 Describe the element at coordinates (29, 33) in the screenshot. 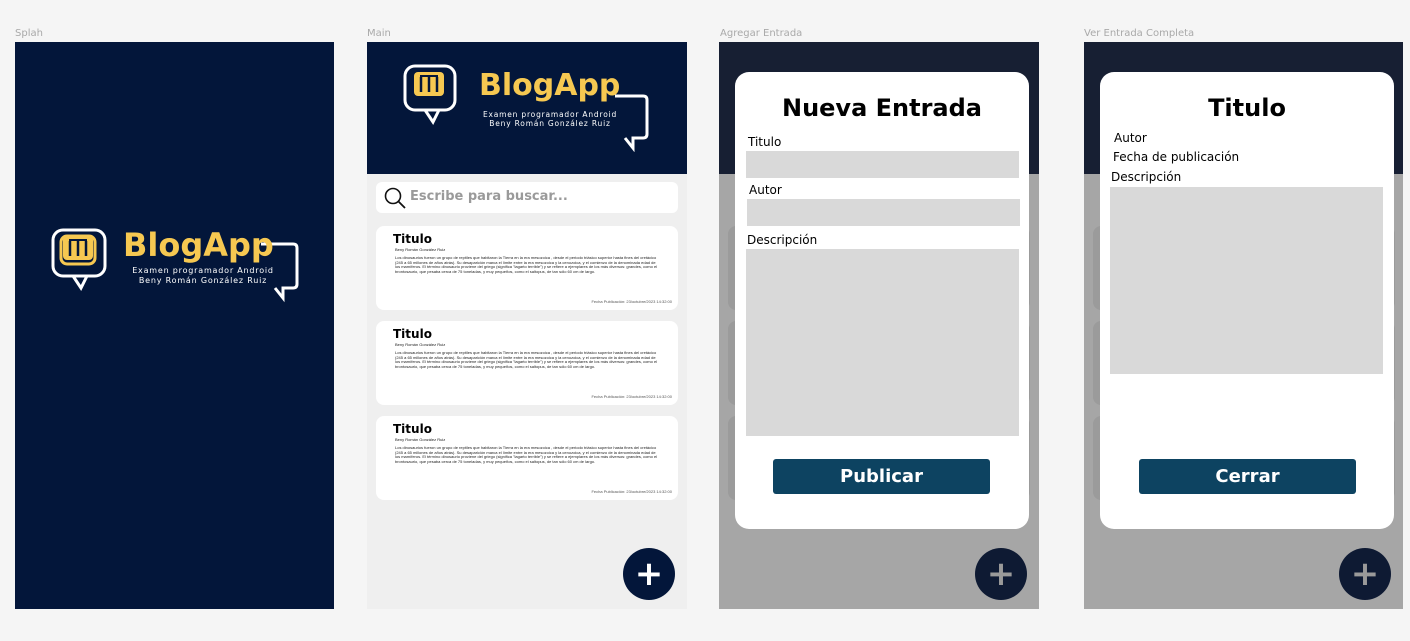

I see `frame-label-splash: Splah` at that location.